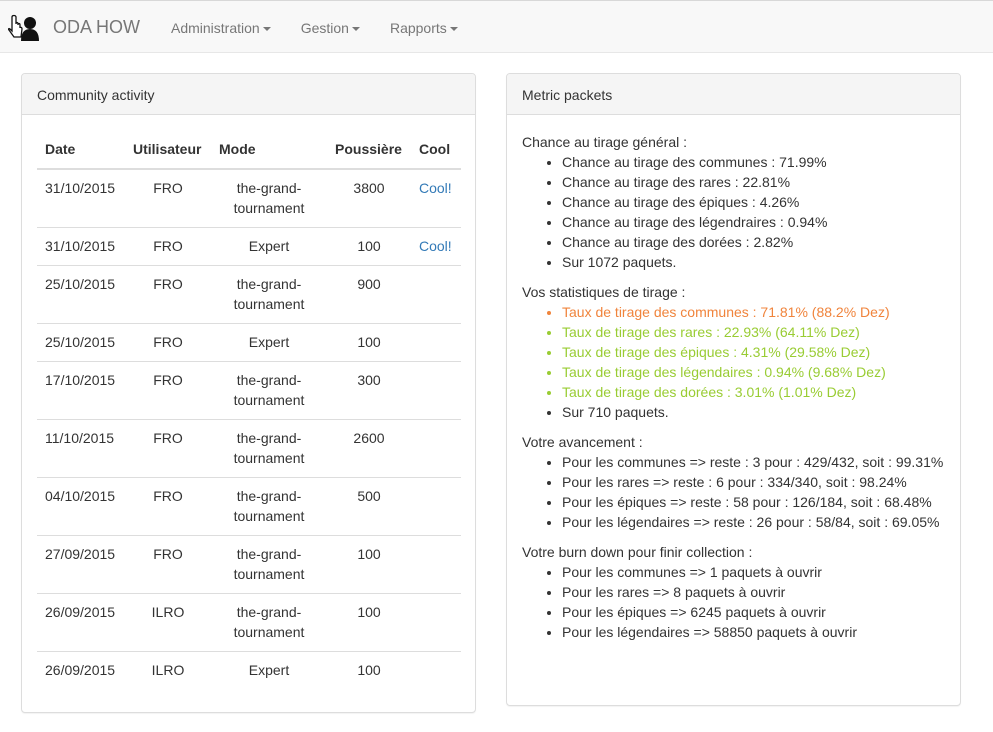 This screenshot has height=732, width=993. I want to click on cell-date: 26/09/2015, so click(80, 670).